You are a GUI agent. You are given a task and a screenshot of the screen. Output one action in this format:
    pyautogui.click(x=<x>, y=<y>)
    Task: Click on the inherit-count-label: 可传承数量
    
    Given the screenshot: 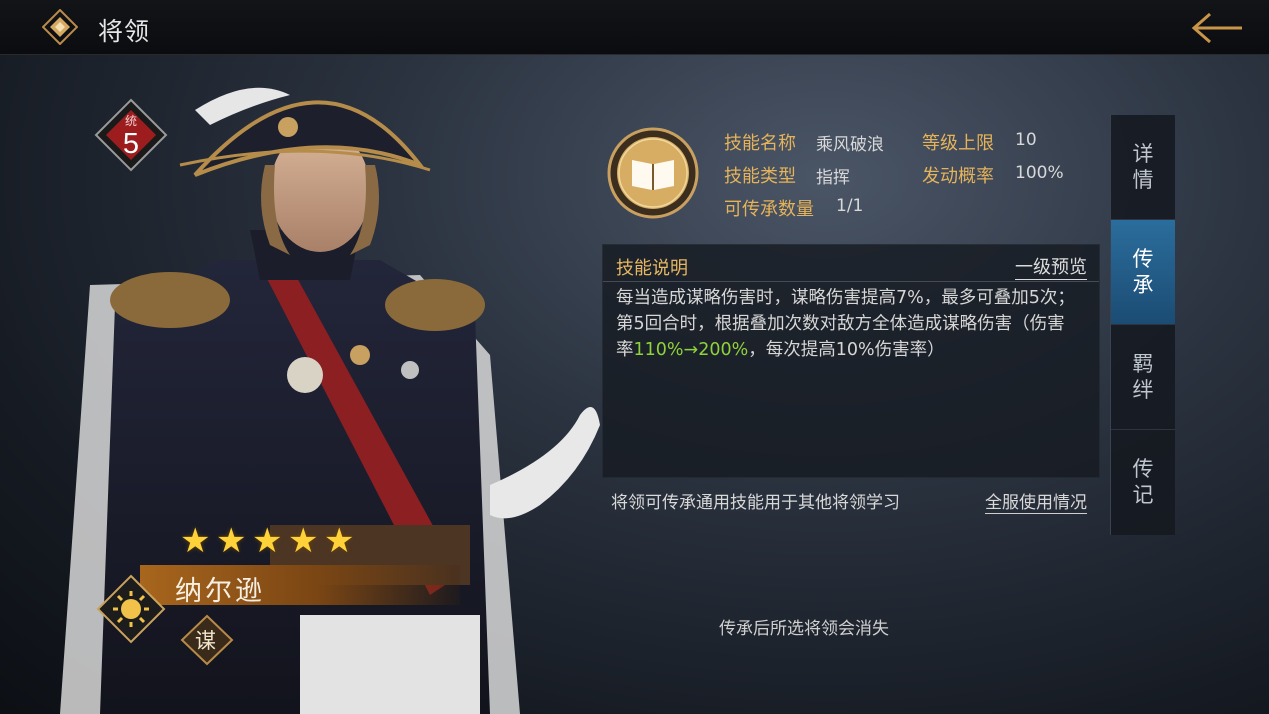 What is the action you would take?
    pyautogui.click(x=769, y=209)
    